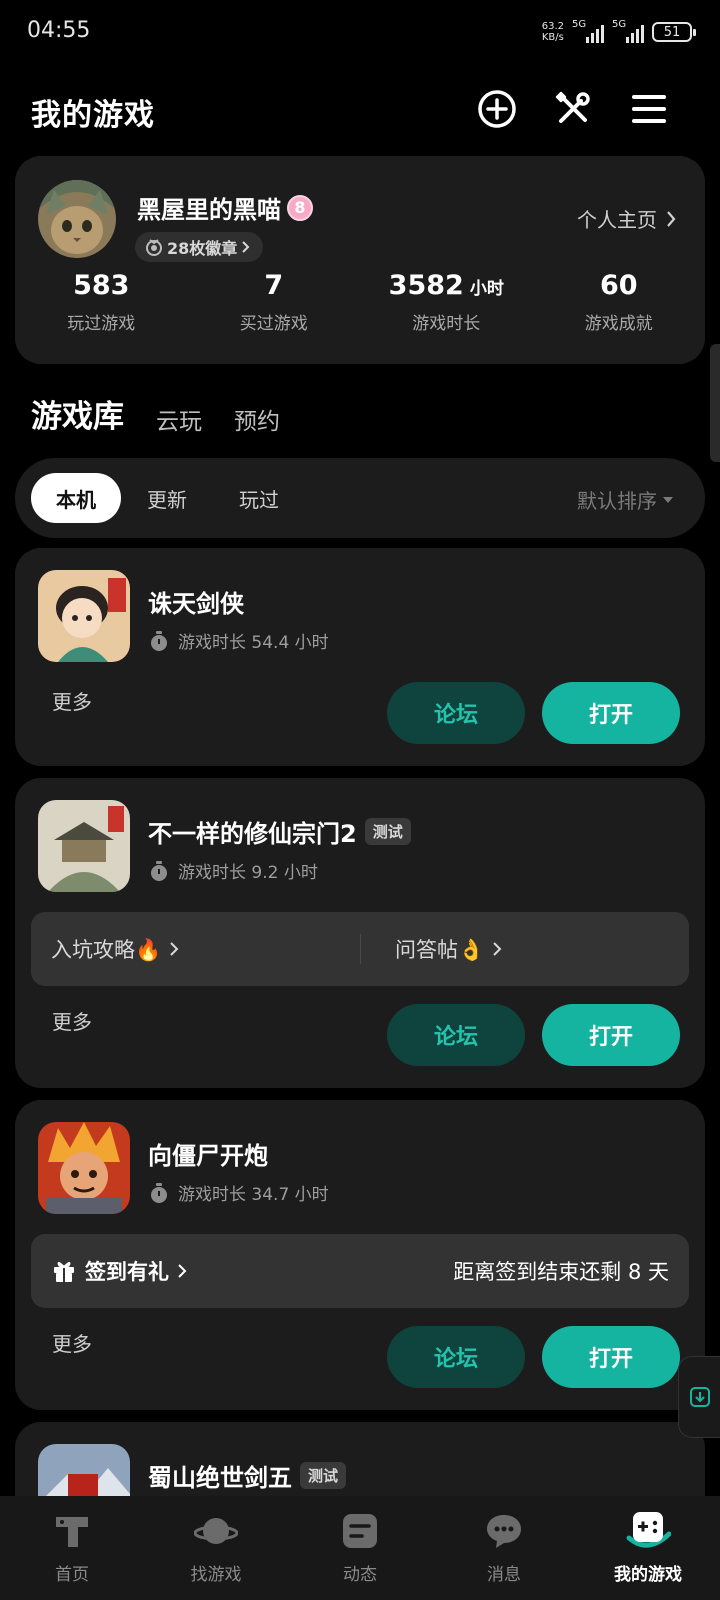 Image resolution: width=720 pixels, height=1600 pixels. I want to click on planet-icon, so click(216, 1531).